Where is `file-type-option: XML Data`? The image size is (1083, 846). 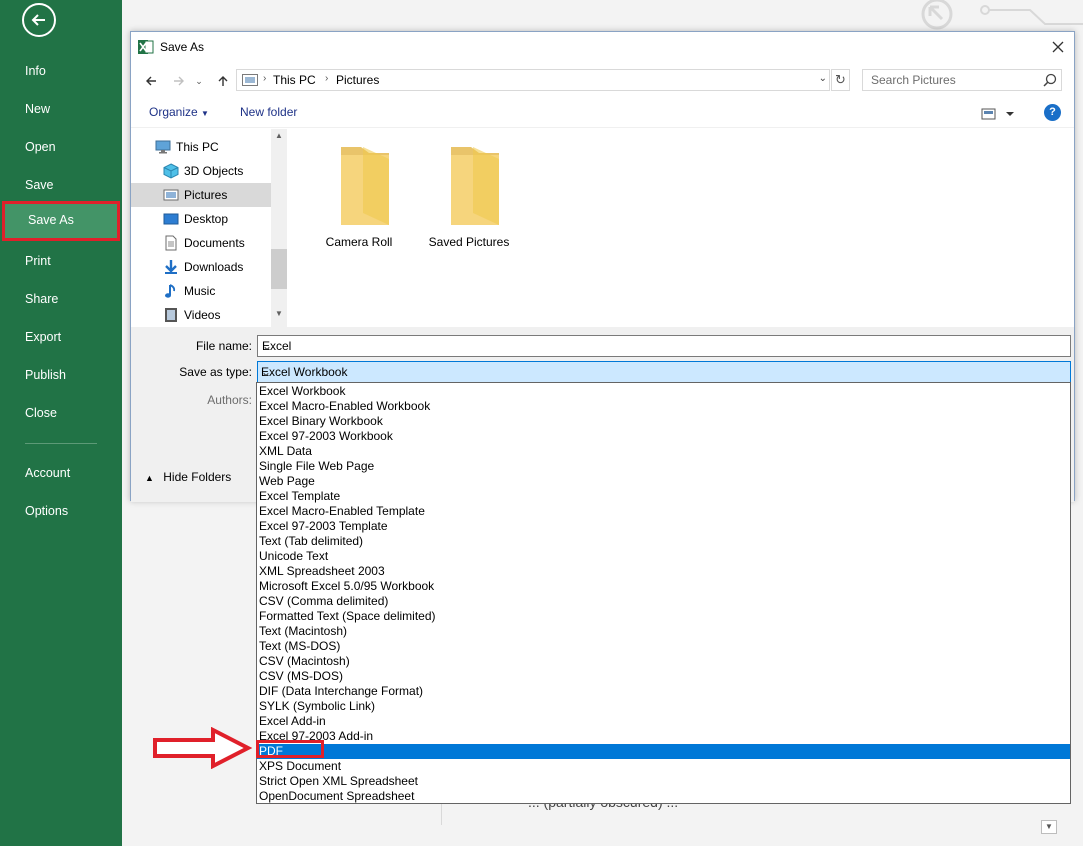
file-type-option: XML Data is located at coordinates (663, 451).